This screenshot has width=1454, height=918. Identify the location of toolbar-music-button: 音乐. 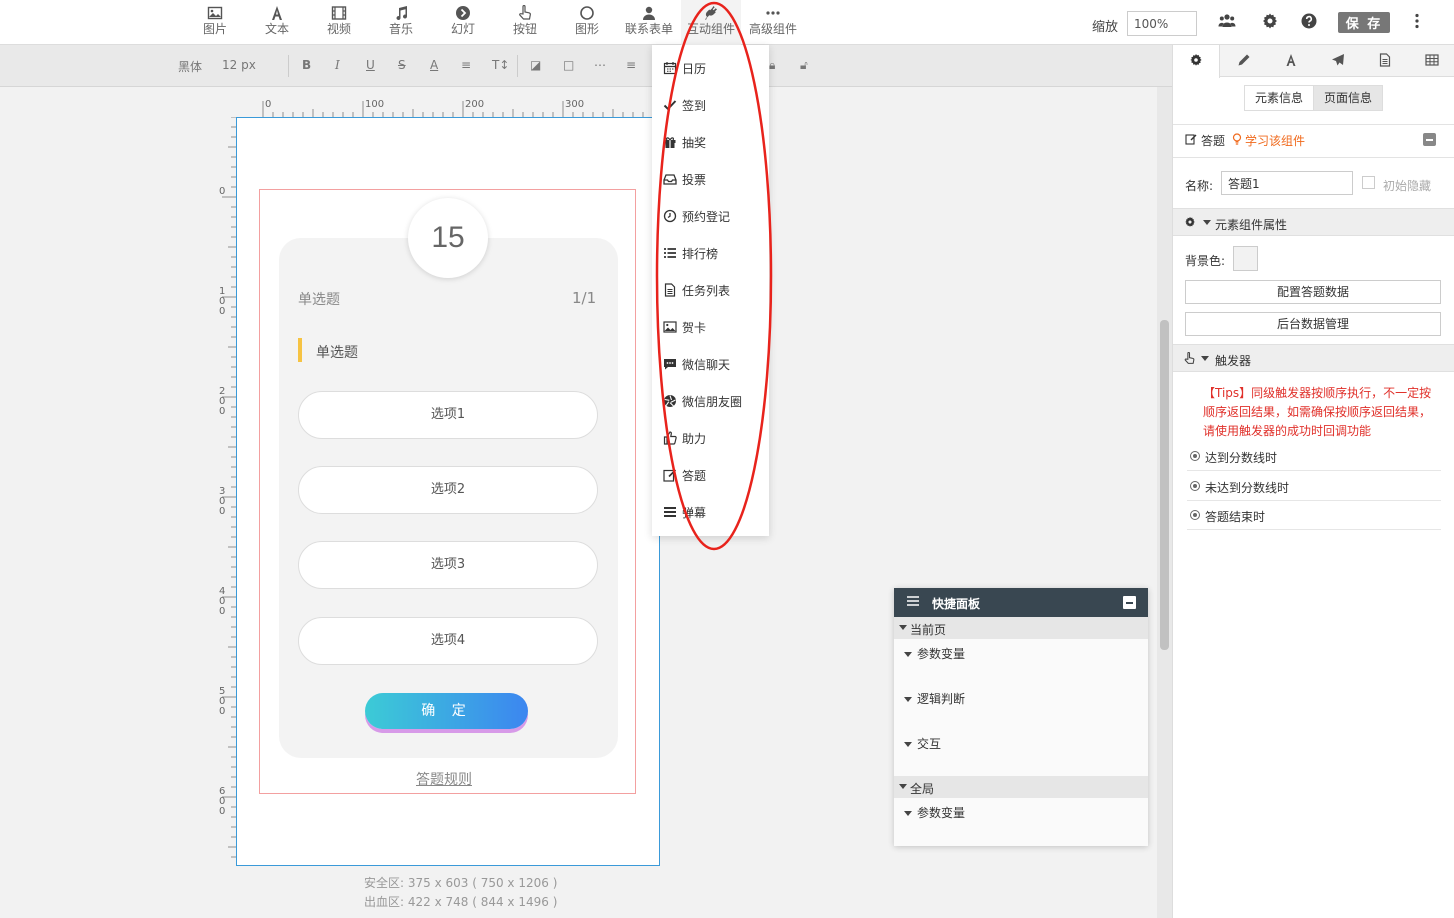
(401, 22).